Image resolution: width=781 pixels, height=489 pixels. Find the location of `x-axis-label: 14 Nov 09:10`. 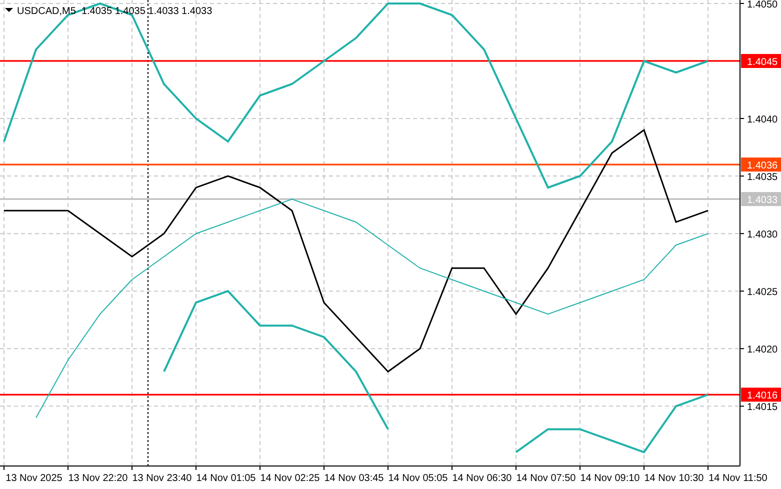

x-axis-label: 14 Nov 09:10 is located at coordinates (610, 478).